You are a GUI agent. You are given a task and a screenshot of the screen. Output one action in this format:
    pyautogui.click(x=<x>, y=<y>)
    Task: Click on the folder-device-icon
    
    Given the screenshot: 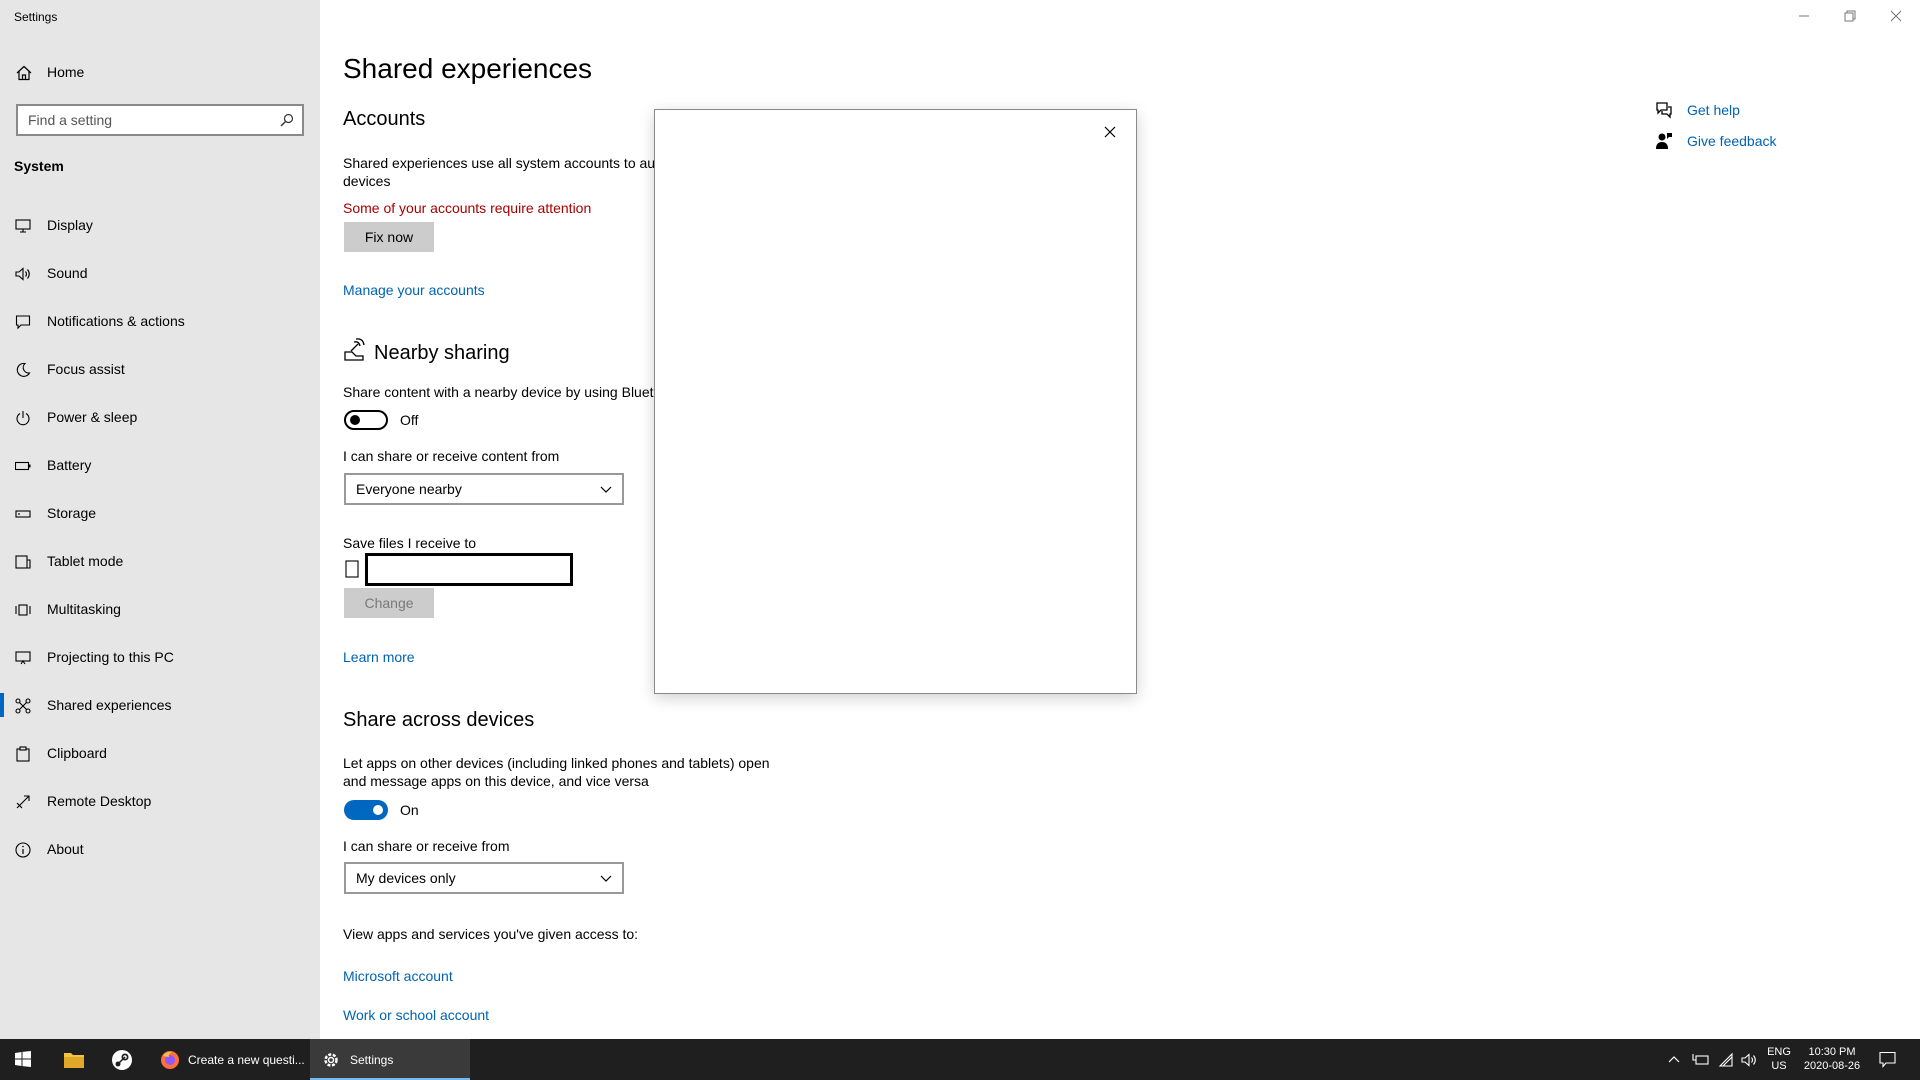 What is the action you would take?
    pyautogui.click(x=352, y=569)
    